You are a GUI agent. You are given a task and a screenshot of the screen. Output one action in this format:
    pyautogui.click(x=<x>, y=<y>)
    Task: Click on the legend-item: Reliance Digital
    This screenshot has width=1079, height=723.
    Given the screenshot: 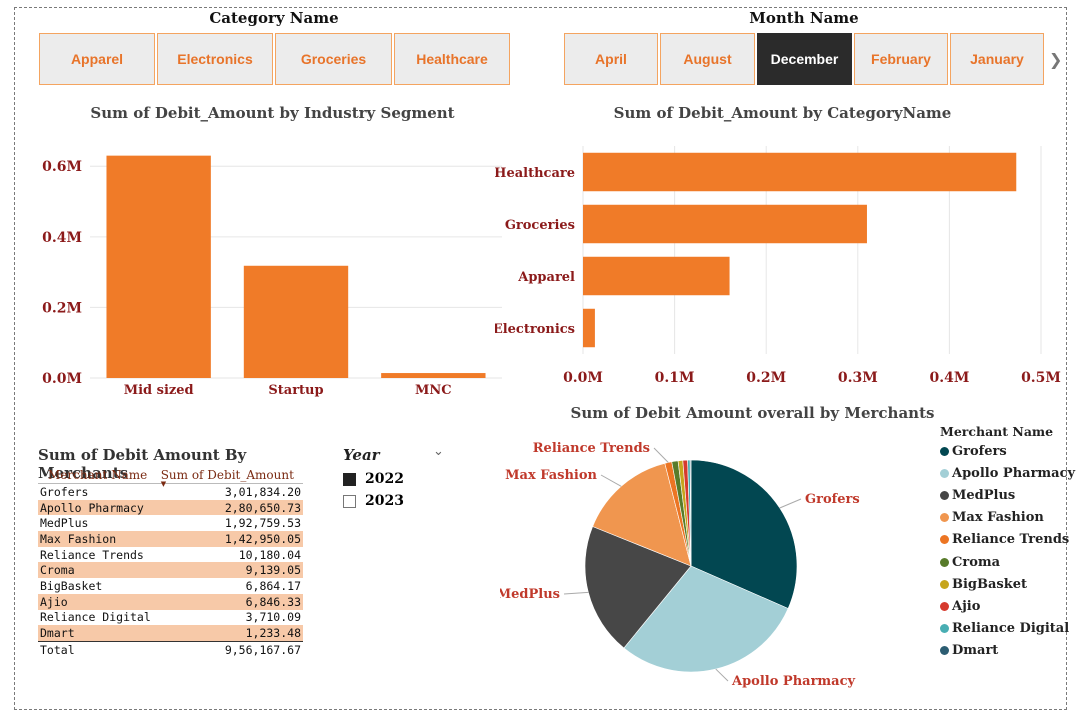 What is the action you would take?
    pyautogui.click(x=1004, y=628)
    